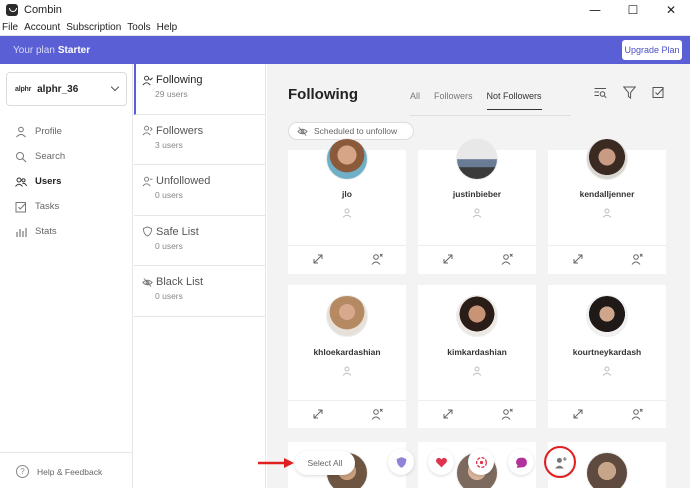 The height and width of the screenshot is (488, 690). What do you see at coordinates (180, 130) in the screenshot?
I see `category-title: Followers` at bounding box center [180, 130].